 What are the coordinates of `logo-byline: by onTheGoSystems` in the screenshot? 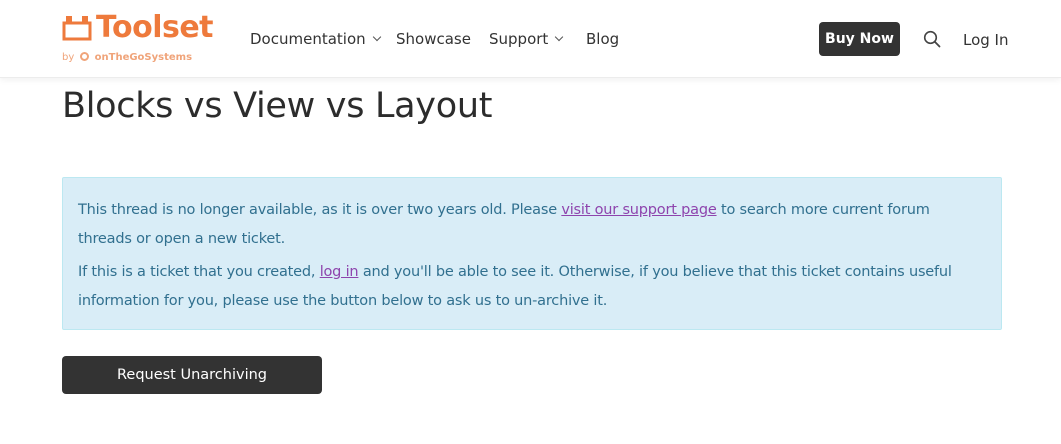 It's located at (127, 57).